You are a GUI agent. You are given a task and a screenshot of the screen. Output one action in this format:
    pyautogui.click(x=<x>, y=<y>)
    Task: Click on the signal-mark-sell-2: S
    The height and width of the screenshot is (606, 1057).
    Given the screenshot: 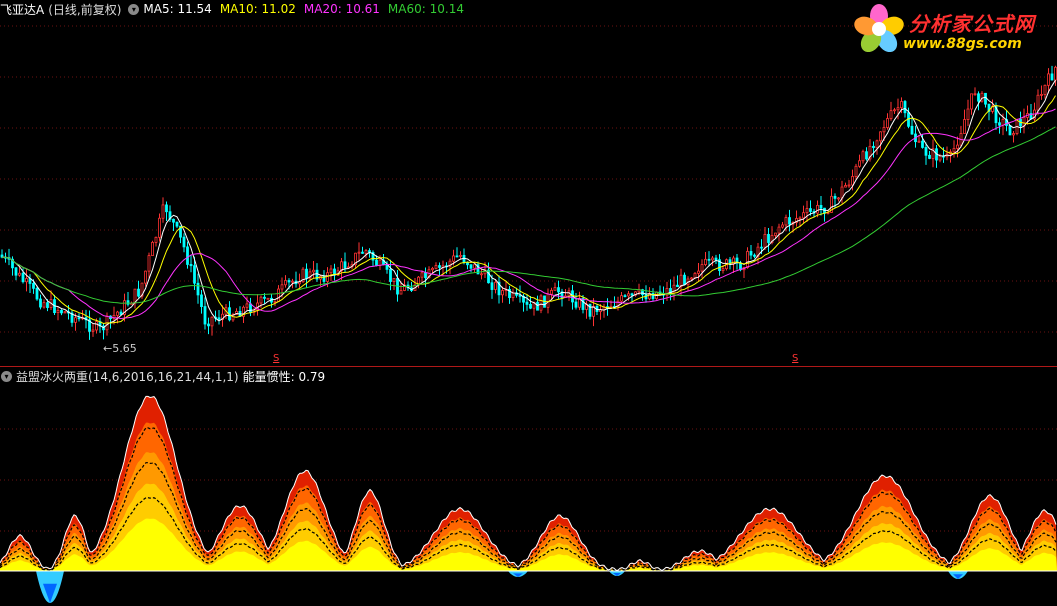 What is the action you would take?
    pyautogui.click(x=795, y=358)
    